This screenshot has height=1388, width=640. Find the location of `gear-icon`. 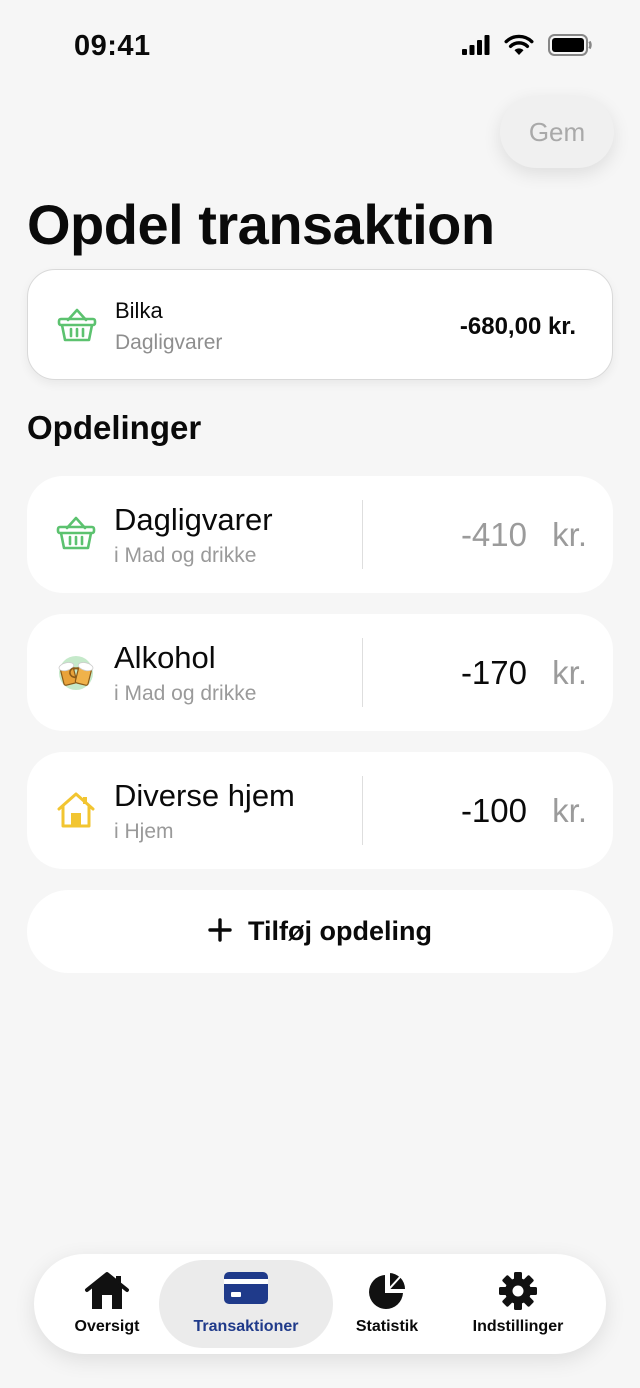

gear-icon is located at coordinates (518, 1293).